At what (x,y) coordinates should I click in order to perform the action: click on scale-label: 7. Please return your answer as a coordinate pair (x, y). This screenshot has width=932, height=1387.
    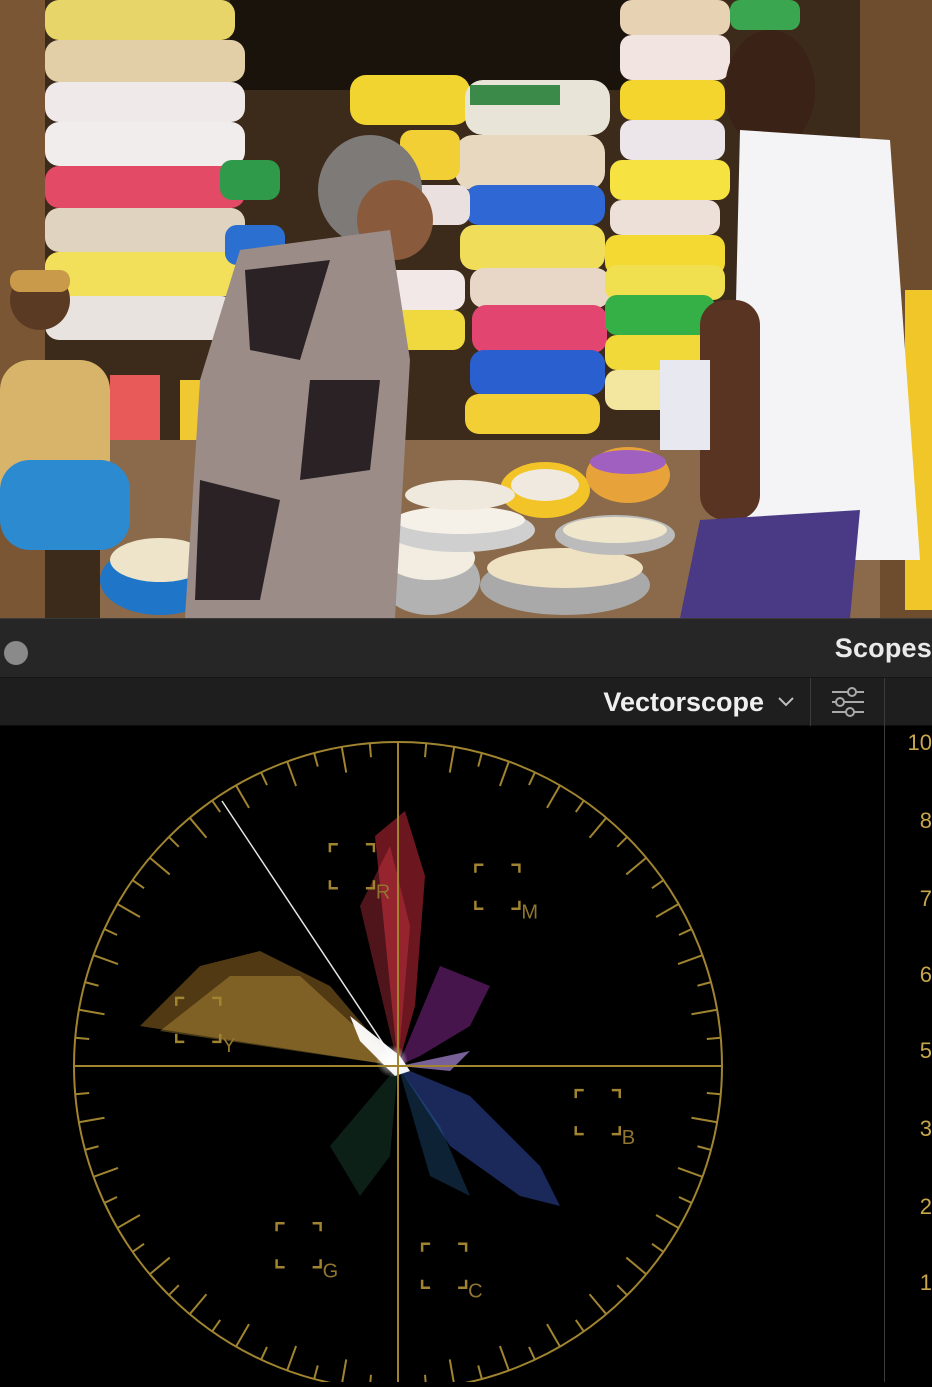
    Looking at the image, I should click on (925, 898).